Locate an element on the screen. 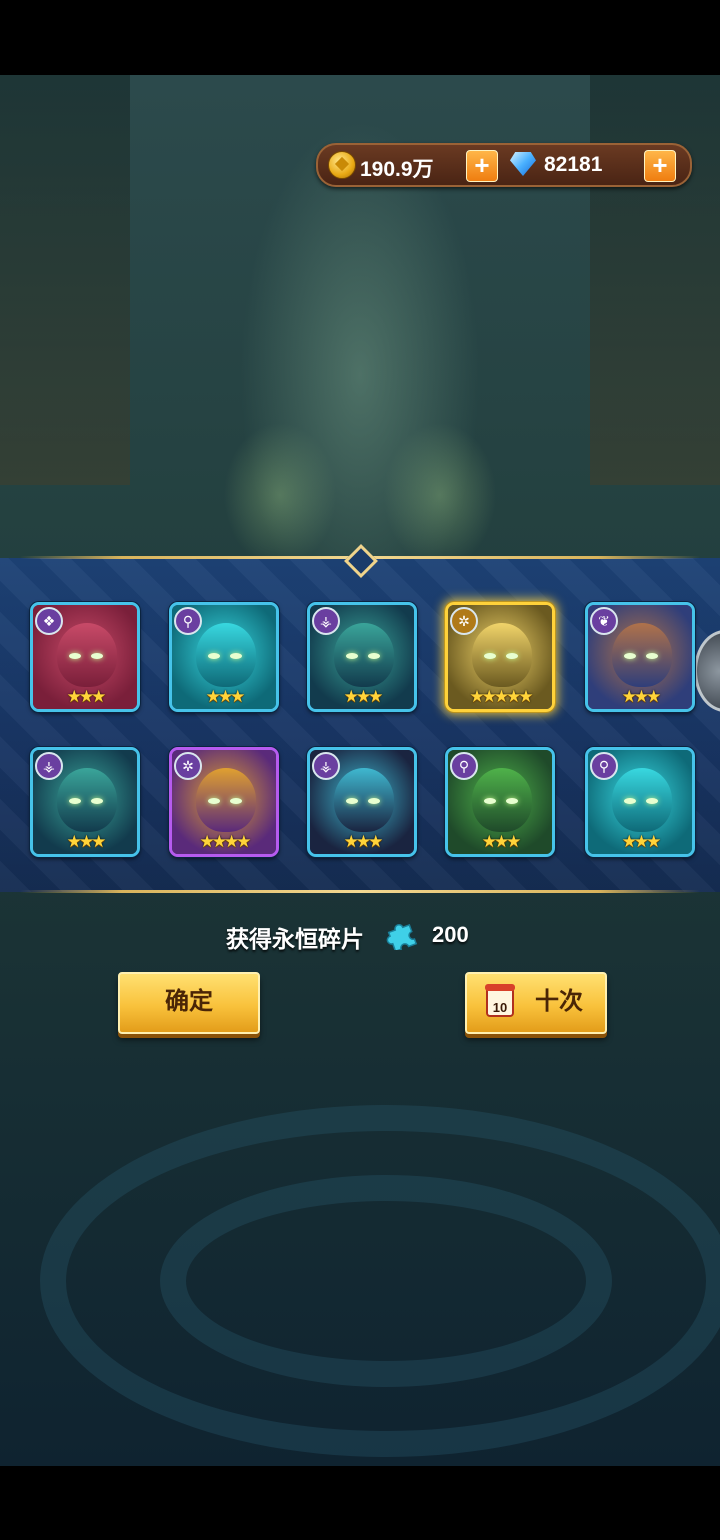 The width and height of the screenshot is (720, 1540). hero-card: ✲ ★★★★ is located at coordinates (224, 802).